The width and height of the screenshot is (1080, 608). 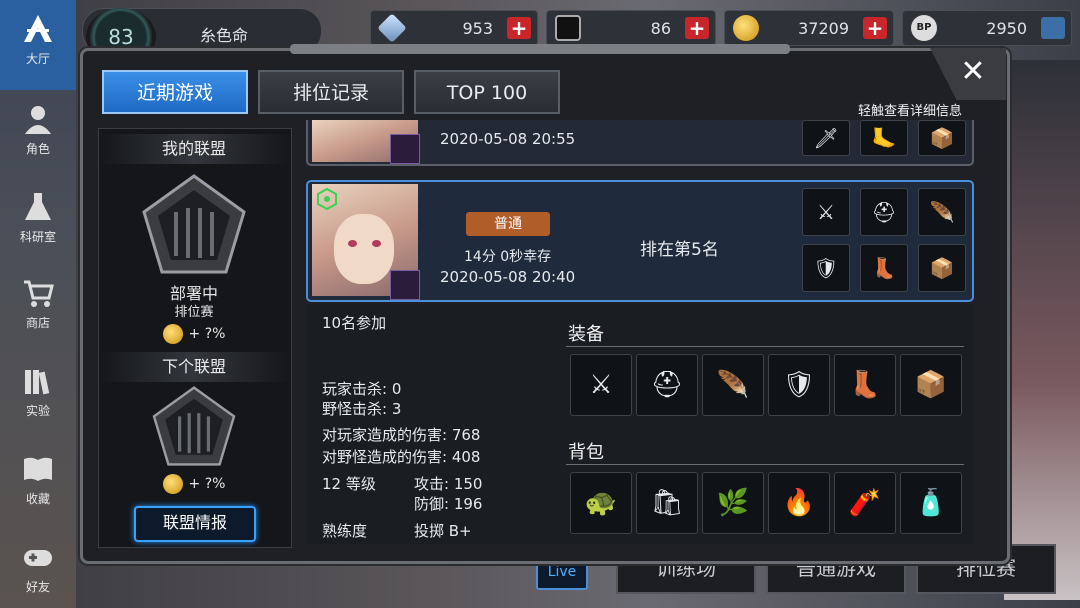 What do you see at coordinates (194, 484) in the screenshot?
I see `next-alliance-bonus: + ?%` at bounding box center [194, 484].